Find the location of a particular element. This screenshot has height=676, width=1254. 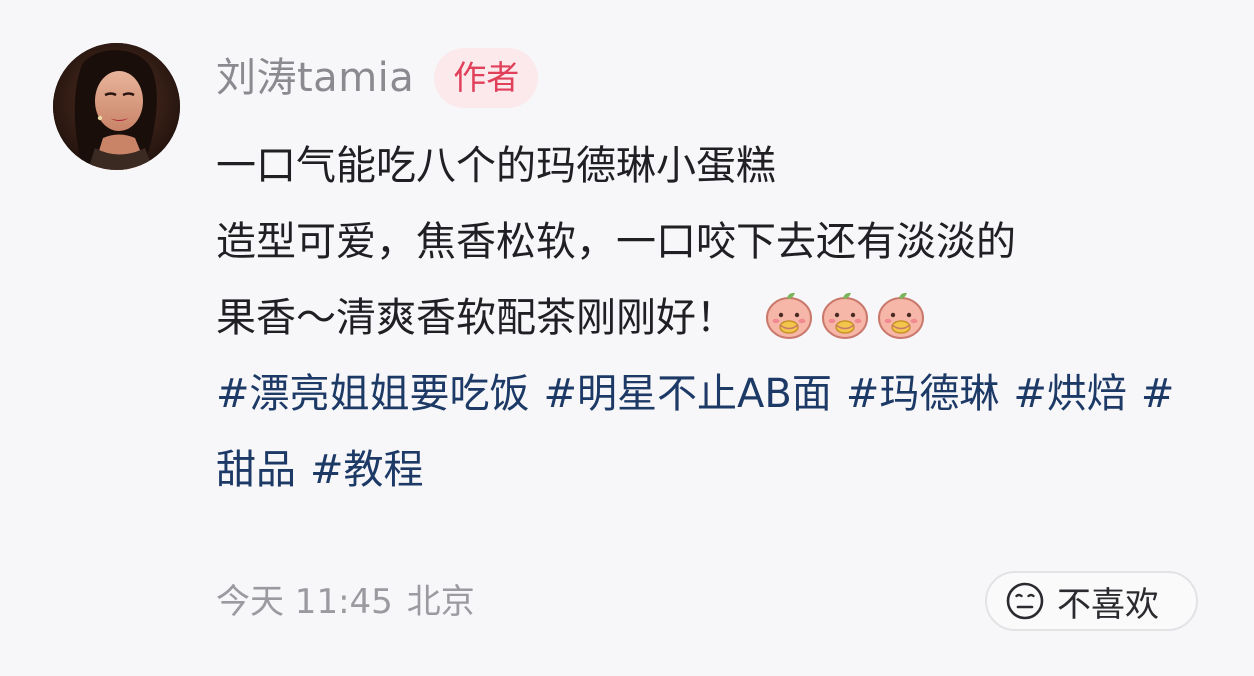

hashtag-link: #漂亮姐姐要吃饭 is located at coordinates (373, 394).